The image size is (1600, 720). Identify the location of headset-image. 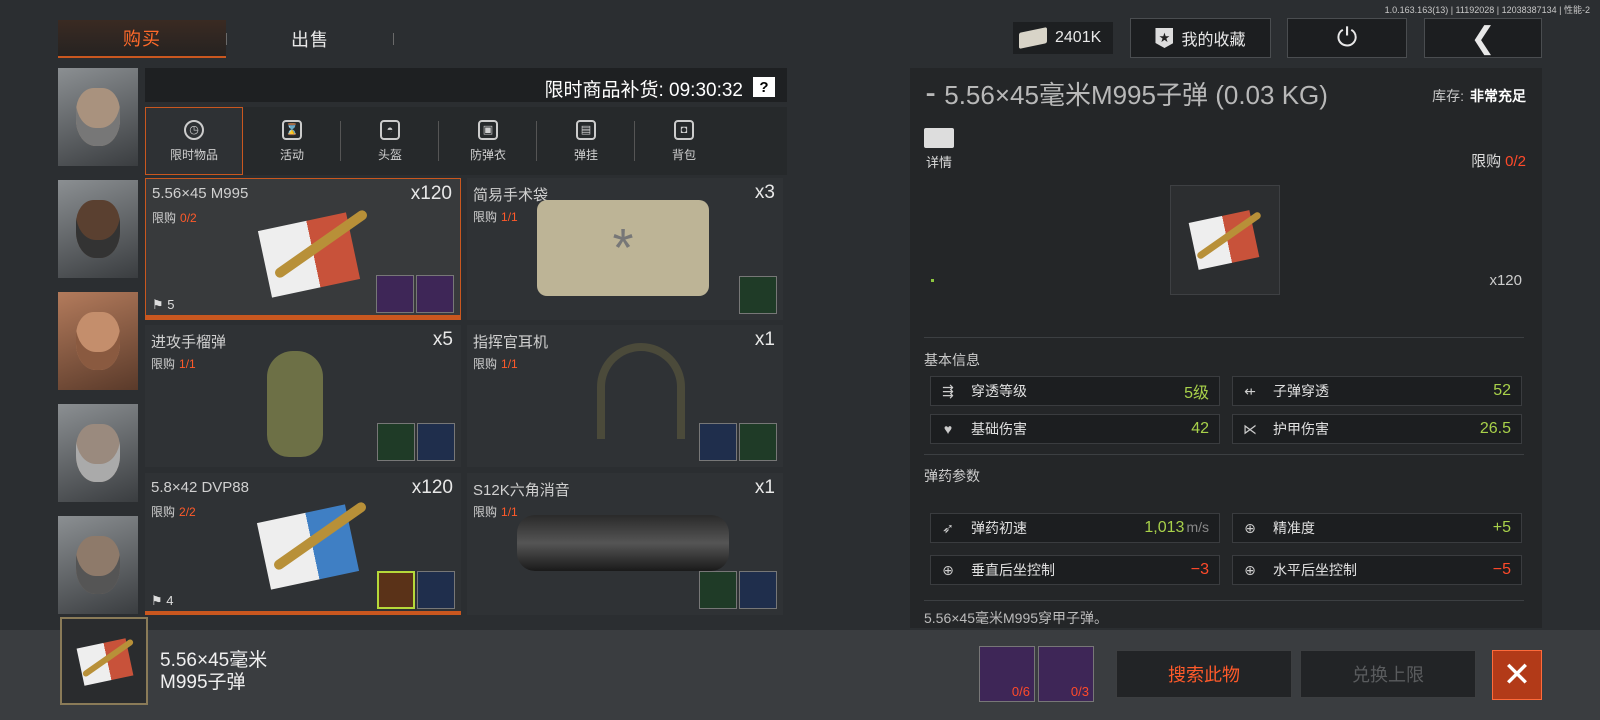
(641, 391).